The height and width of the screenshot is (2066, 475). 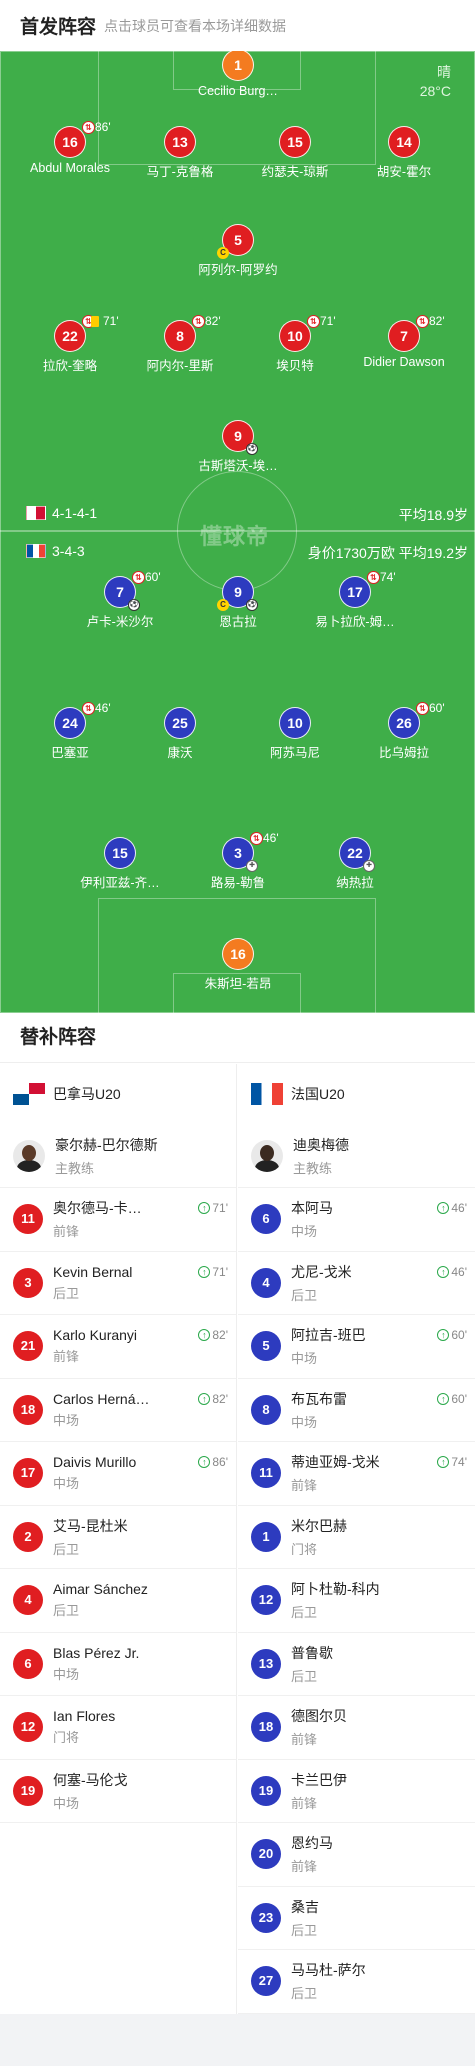 What do you see at coordinates (369, 866) in the screenshot?
I see `injury-icon: ✚` at bounding box center [369, 866].